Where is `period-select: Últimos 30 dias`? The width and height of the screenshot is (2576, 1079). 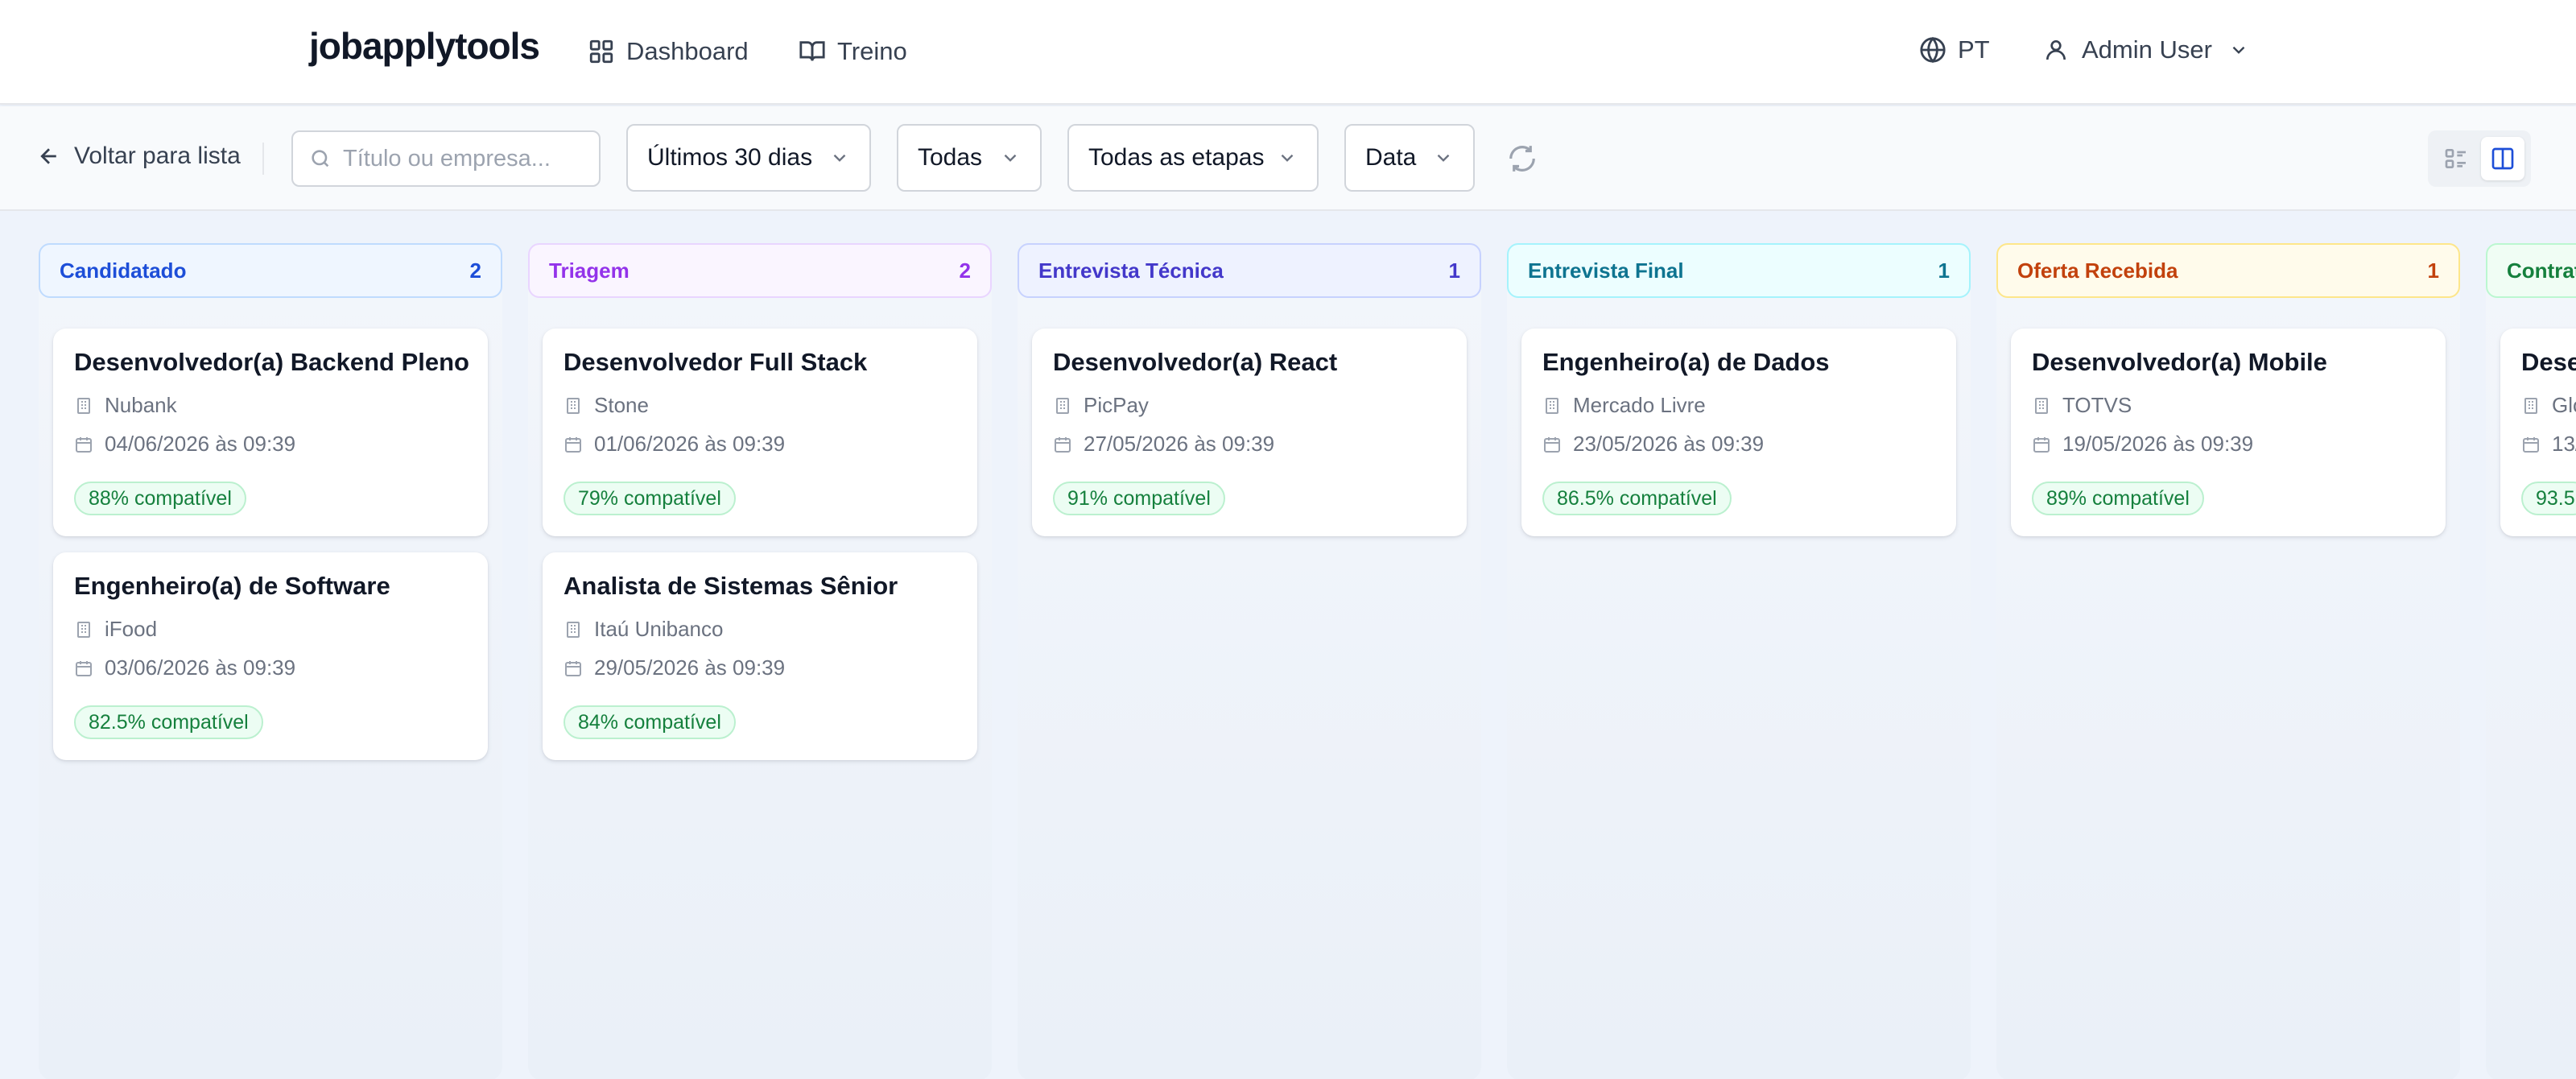
period-select: Últimos 30 dias is located at coordinates (748, 158).